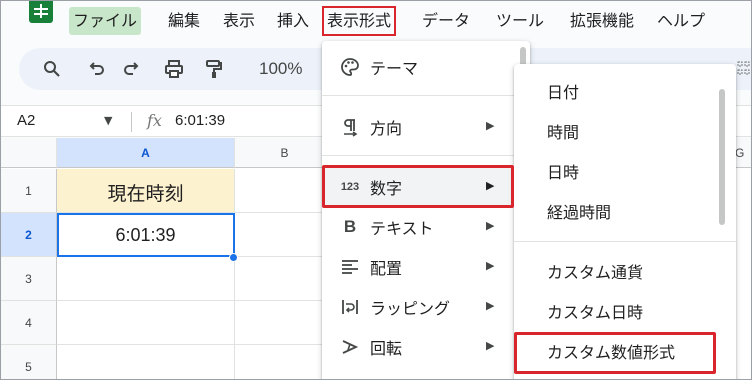 Image resolution: width=752 pixels, height=380 pixels. Describe the element at coordinates (29, 235) in the screenshot. I see `row-header-2: 2` at that location.